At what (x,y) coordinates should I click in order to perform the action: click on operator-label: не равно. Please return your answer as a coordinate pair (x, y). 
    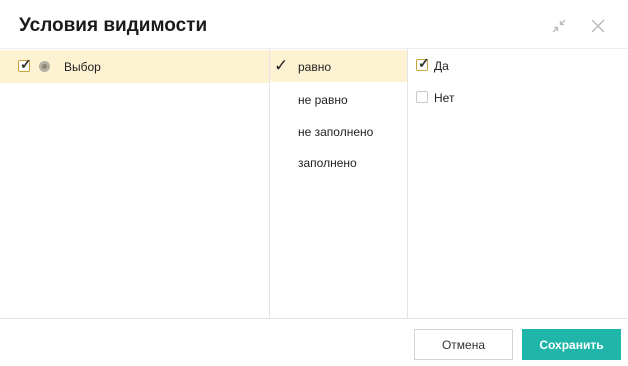
    Looking at the image, I should click on (323, 100).